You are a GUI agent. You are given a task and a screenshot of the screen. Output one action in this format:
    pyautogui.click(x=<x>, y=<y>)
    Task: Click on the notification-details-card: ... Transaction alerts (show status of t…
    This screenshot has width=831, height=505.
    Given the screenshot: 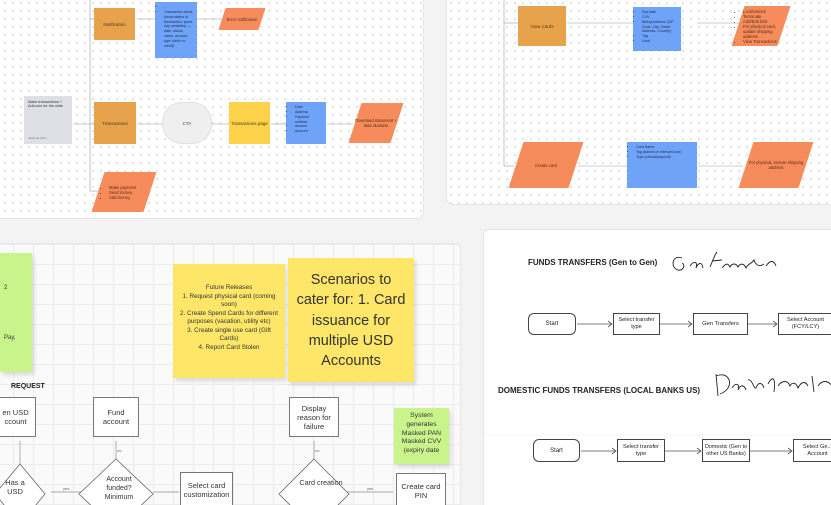 What is the action you would take?
    pyautogui.click(x=176, y=30)
    